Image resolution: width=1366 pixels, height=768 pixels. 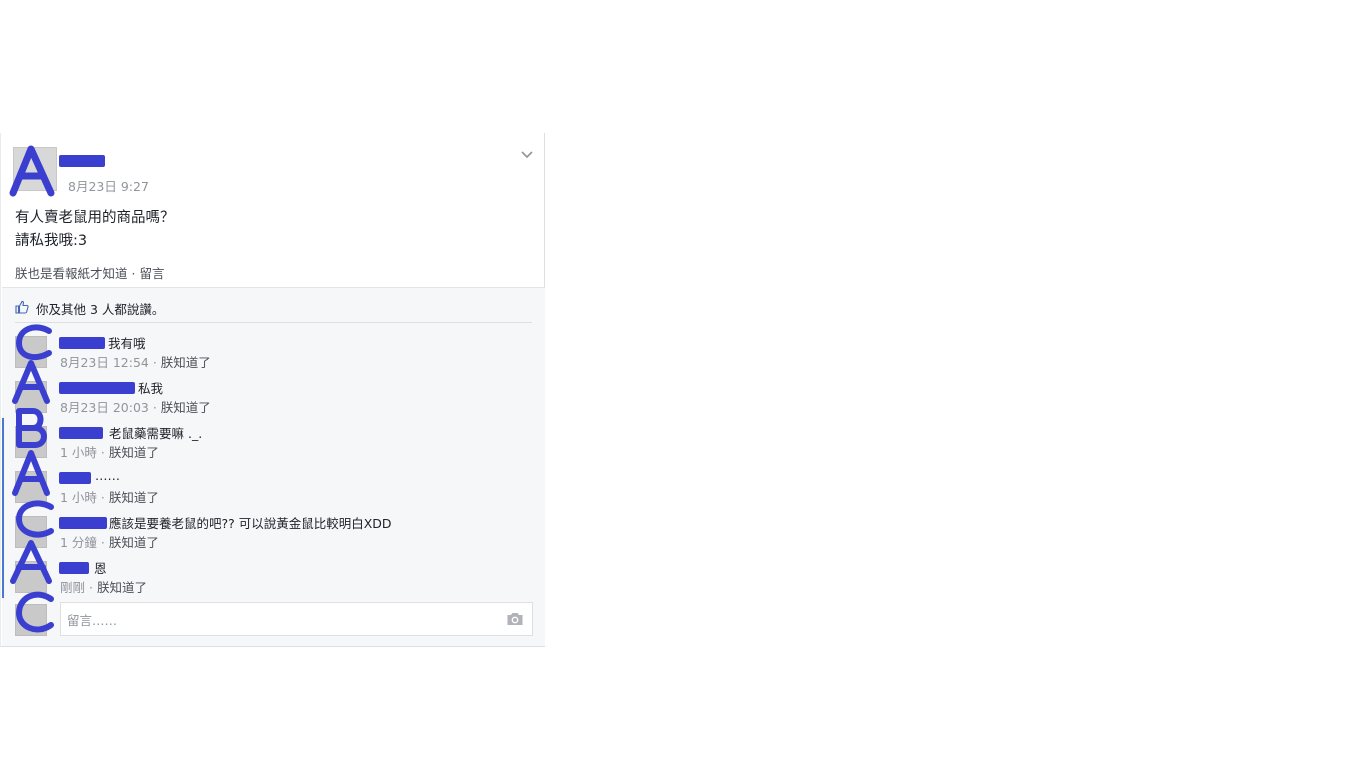 What do you see at coordinates (100, 568) in the screenshot?
I see `comment-text: 恩` at bounding box center [100, 568].